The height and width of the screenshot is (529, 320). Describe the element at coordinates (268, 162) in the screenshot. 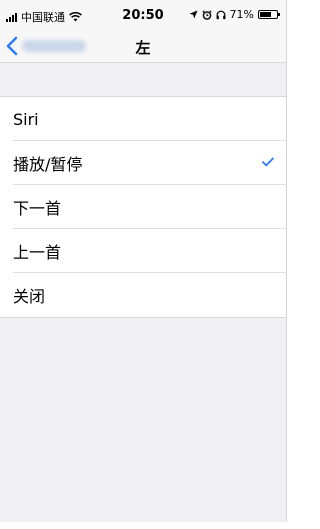

I see `checkmark-icon` at that location.